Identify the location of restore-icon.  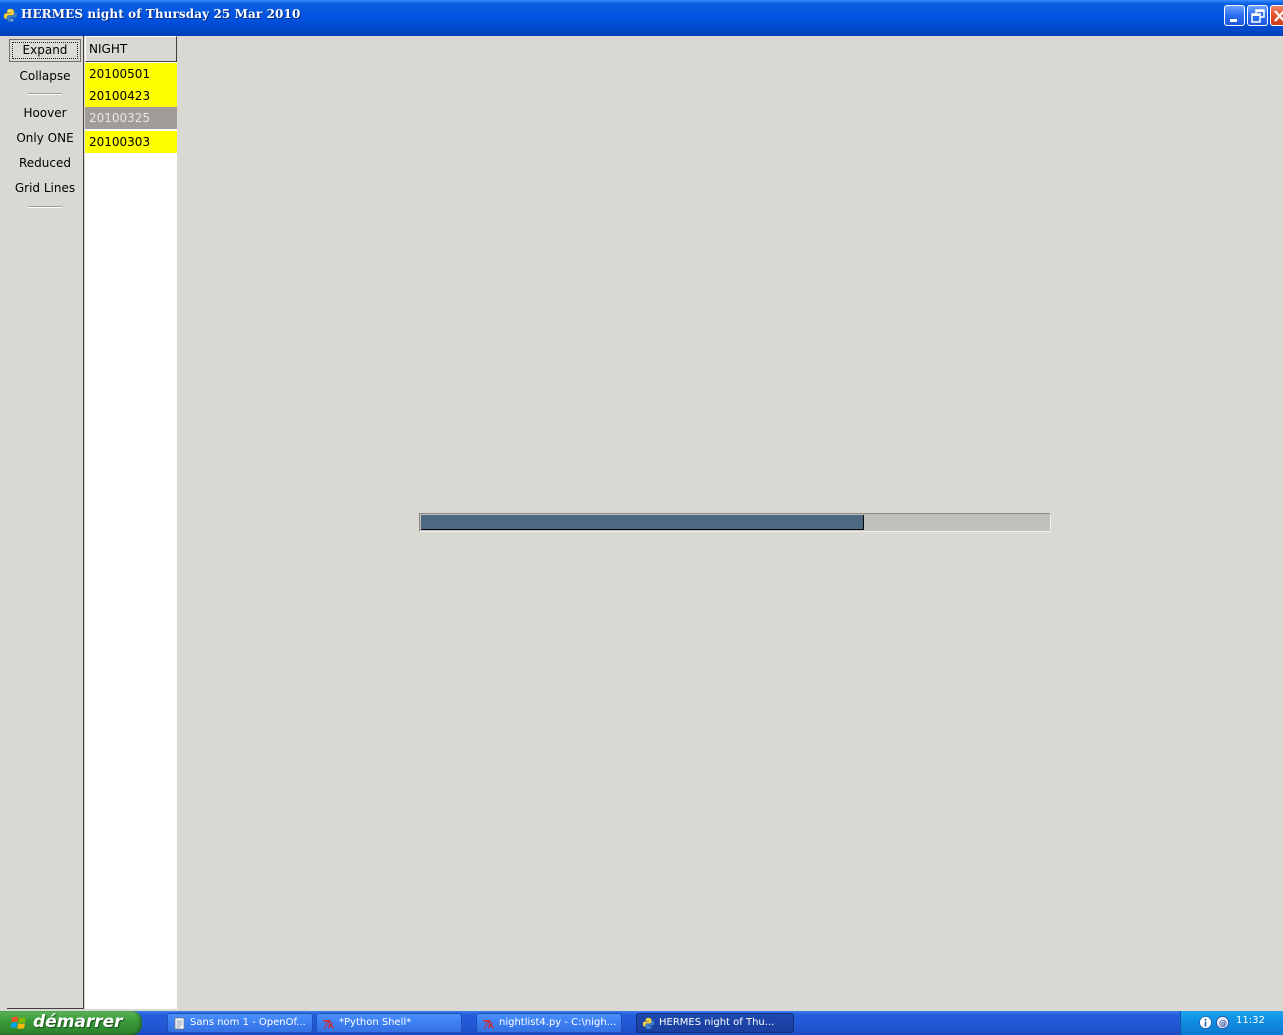
(1258, 16).